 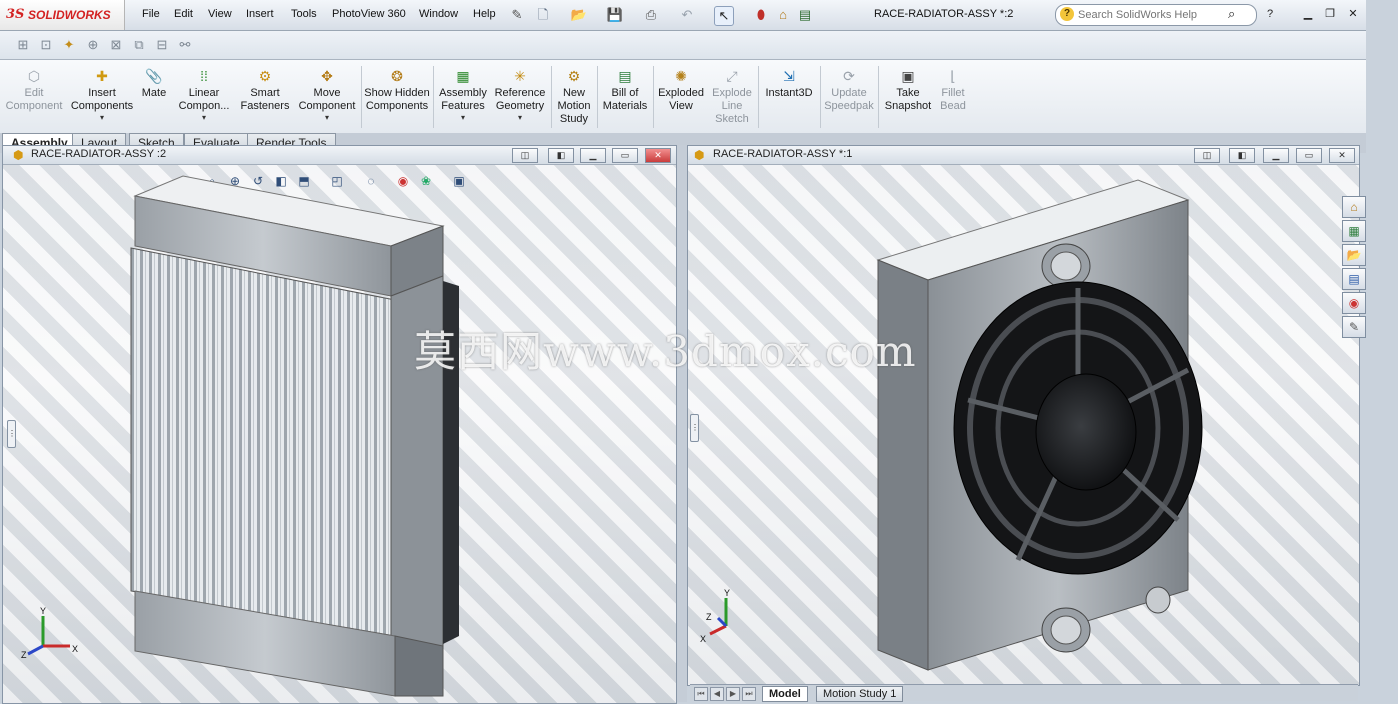 I want to click on triad-x-label: X, so click(x=75, y=649).